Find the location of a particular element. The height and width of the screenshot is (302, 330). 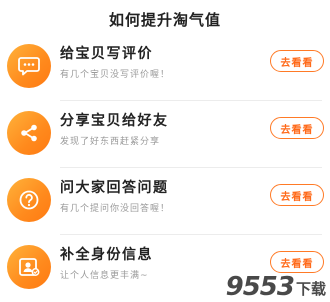

task-desc: 有几个提问你没回答喔！ is located at coordinates (115, 209).